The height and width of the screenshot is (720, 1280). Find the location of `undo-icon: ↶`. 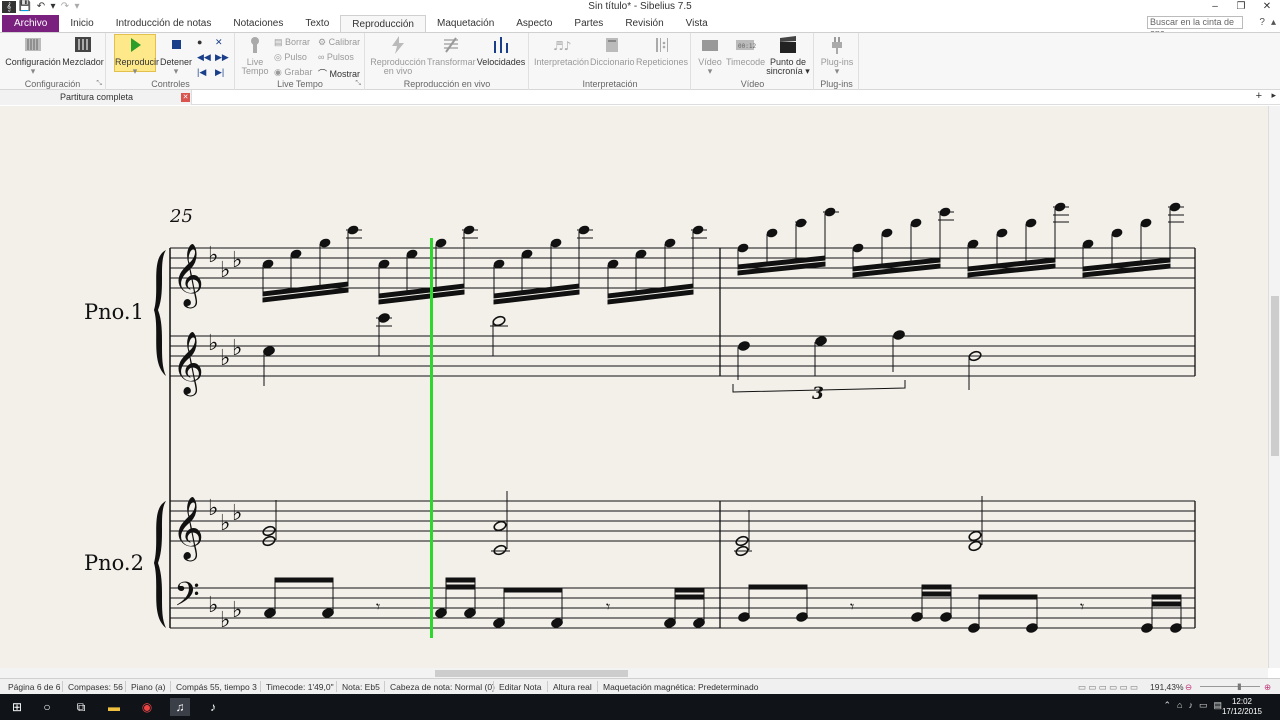

undo-icon: ↶ is located at coordinates (41, 7).